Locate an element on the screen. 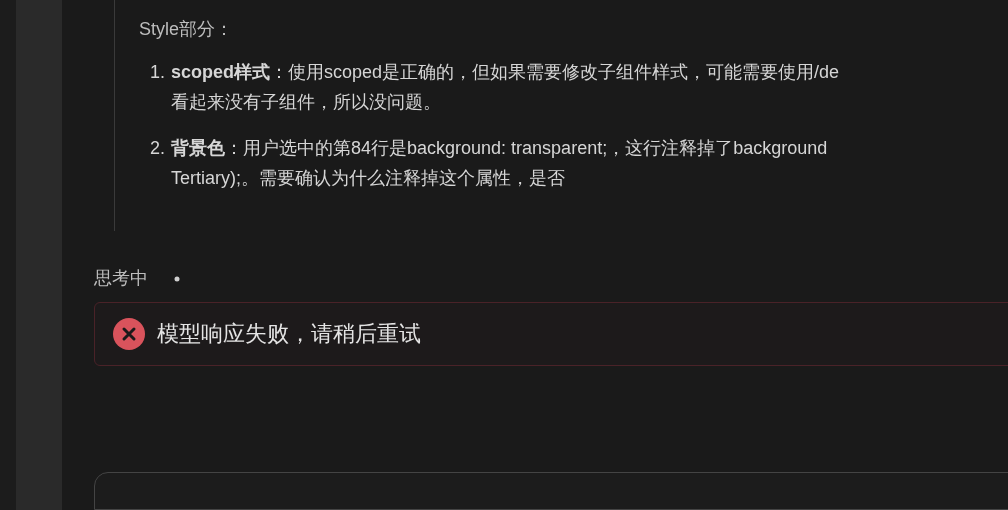  loading-dot-icon is located at coordinates (177, 278).